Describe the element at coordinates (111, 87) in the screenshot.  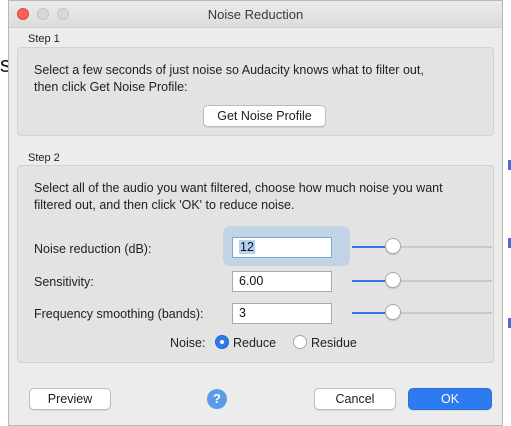
I see `step1-description-line2: then click Get Noise Profile:` at that location.